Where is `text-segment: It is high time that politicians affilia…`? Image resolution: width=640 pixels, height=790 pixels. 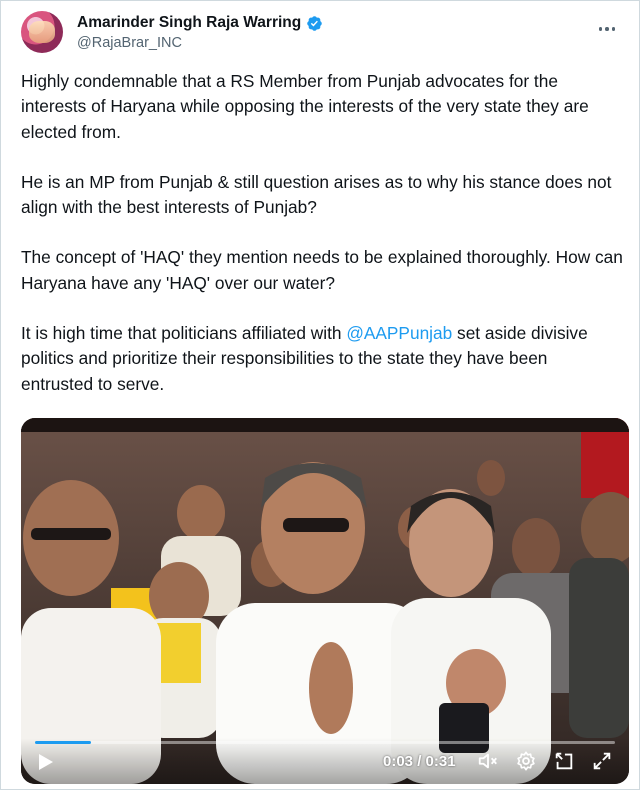 text-segment: It is high time that politicians affilia… is located at coordinates (184, 333).